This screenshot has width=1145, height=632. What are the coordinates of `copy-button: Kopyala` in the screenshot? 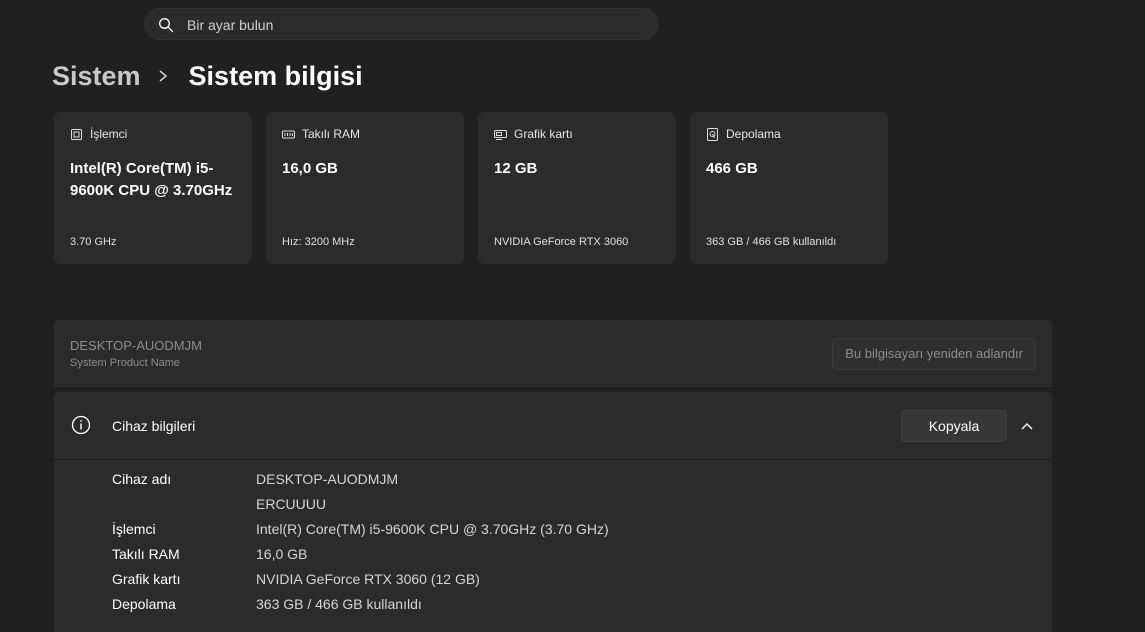 It's located at (954, 426).